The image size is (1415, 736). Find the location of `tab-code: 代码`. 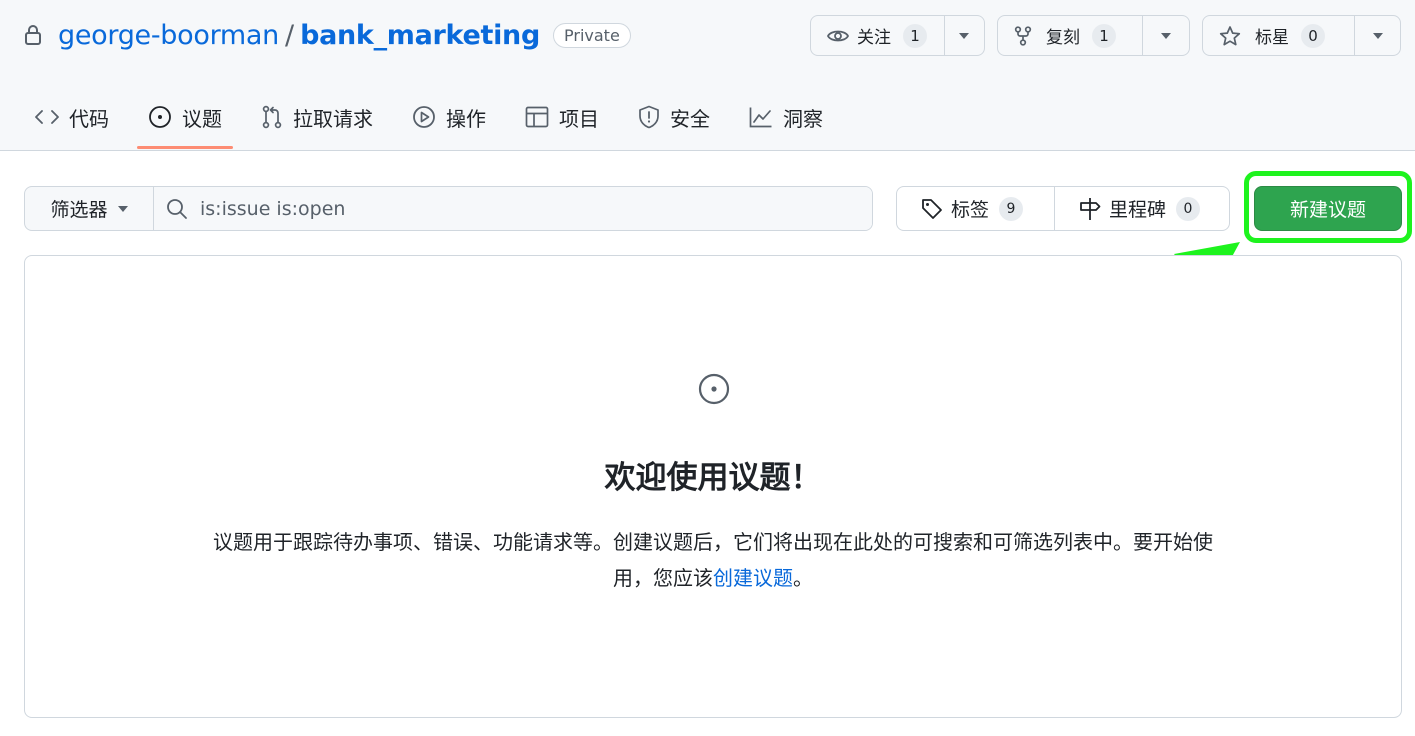

tab-code: 代码 is located at coordinates (72, 117).